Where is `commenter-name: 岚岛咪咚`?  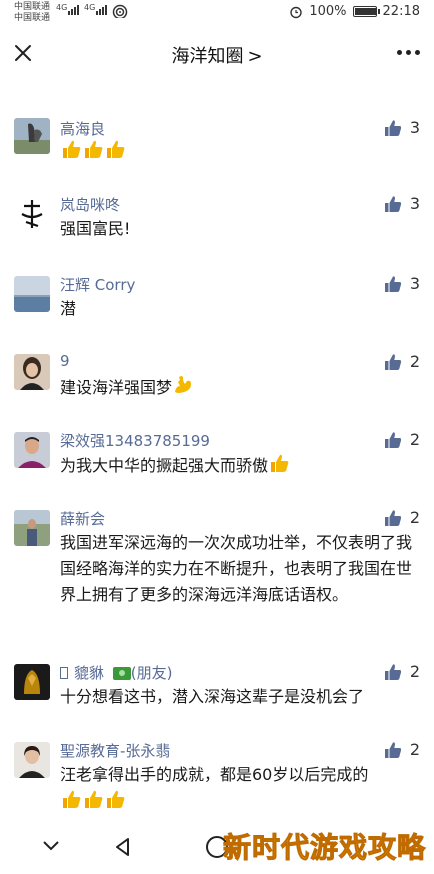 commenter-name: 岚岛咪咚 is located at coordinates (90, 204).